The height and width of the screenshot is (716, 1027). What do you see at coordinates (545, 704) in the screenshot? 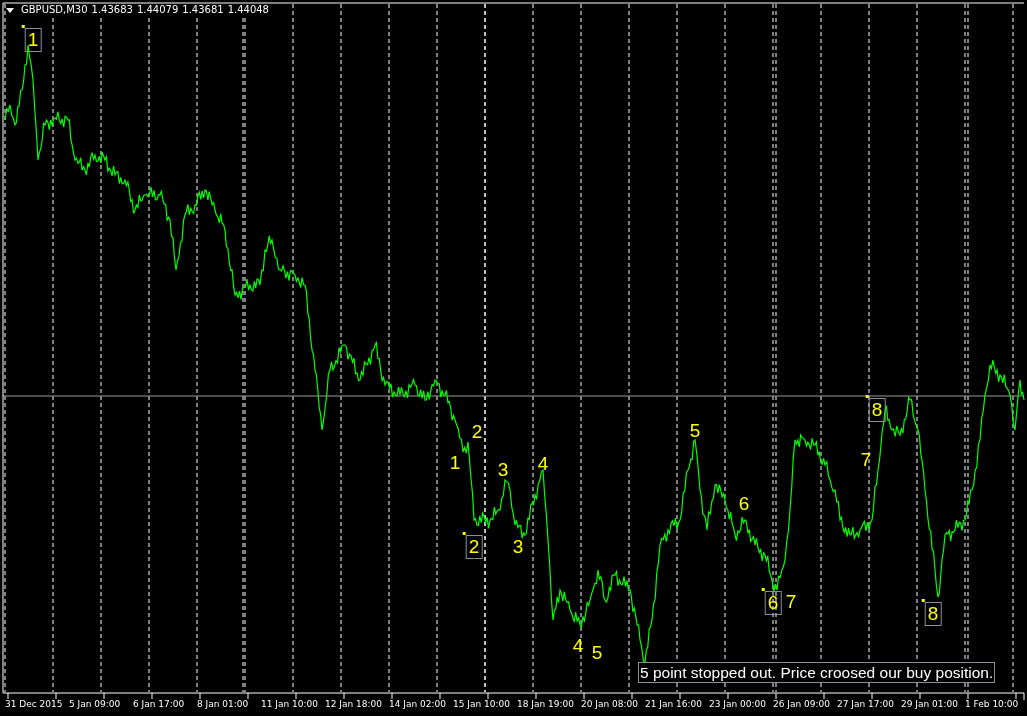
I see `time-axis-label: 18 Jan 19:00` at bounding box center [545, 704].